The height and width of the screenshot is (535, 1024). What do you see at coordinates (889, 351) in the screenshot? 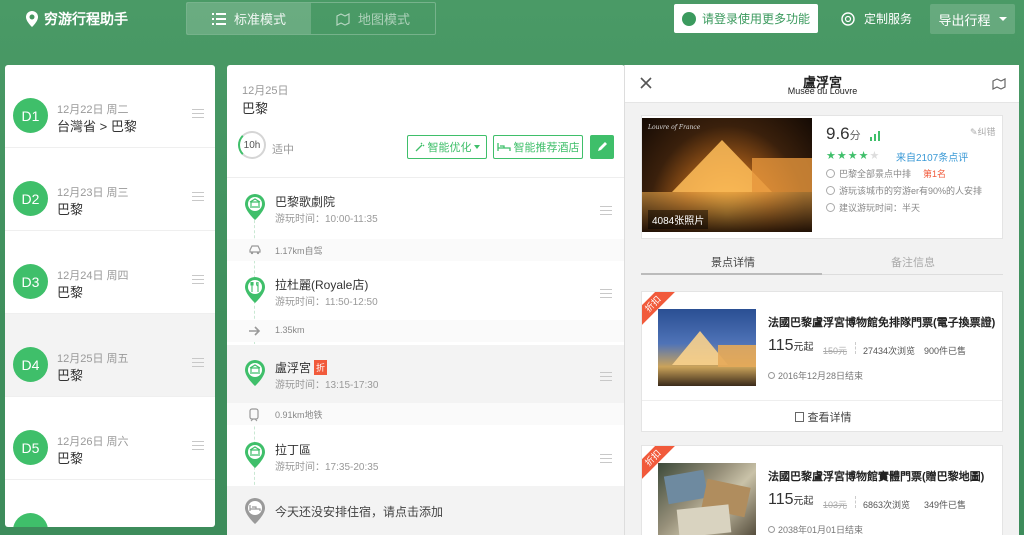
I see `ticket-views: 27434次浏览` at bounding box center [889, 351].